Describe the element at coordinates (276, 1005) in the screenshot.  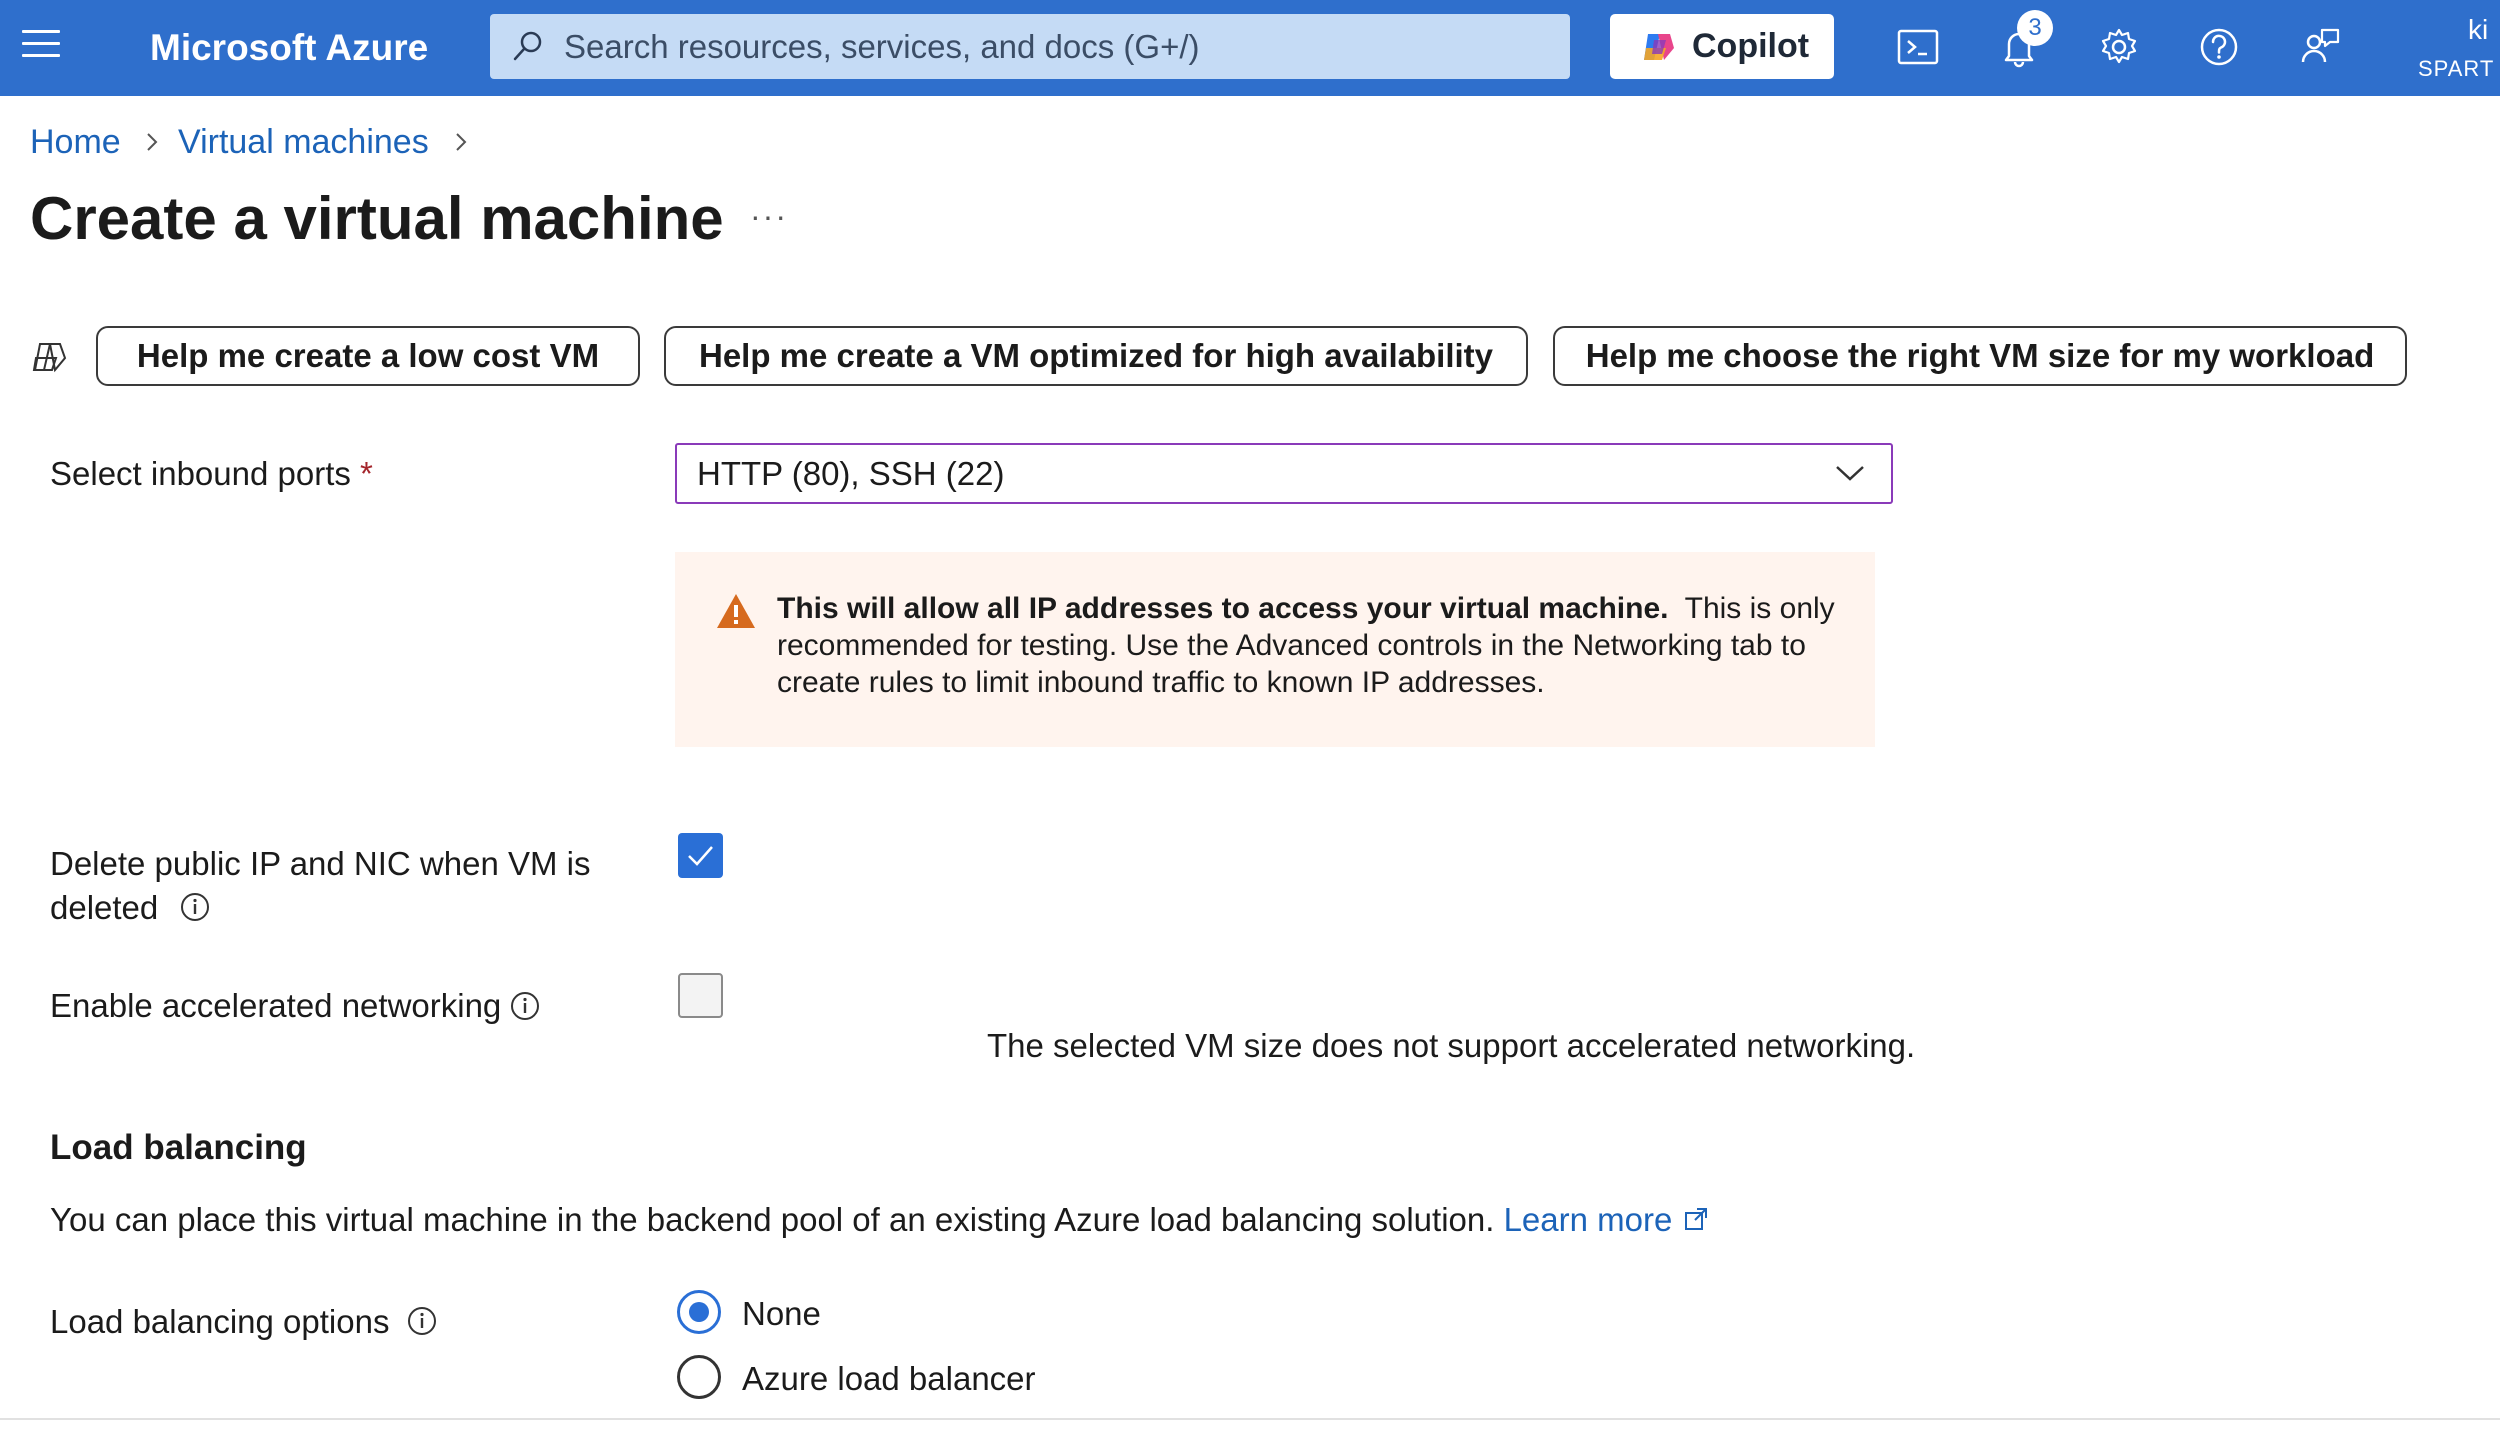
I see `accelerated-networking-label: Enable accelerated networking` at that location.